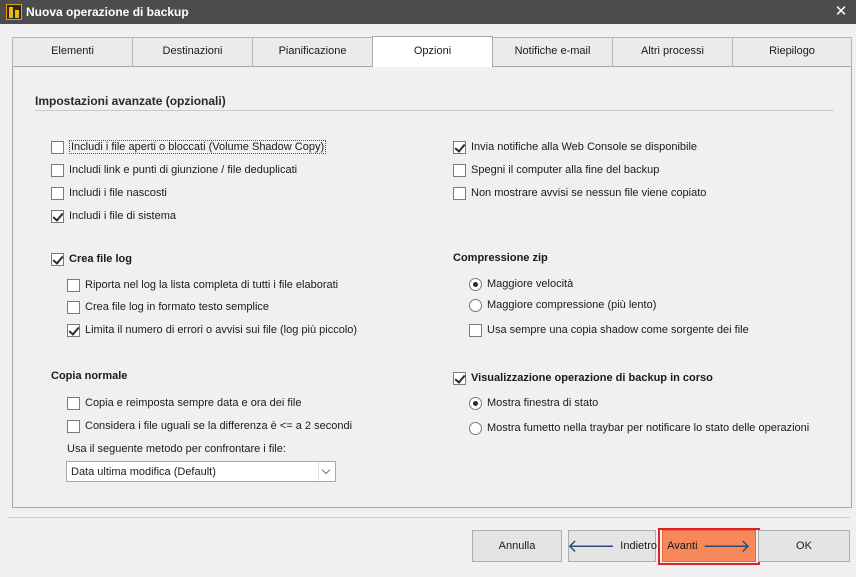 The height and width of the screenshot is (577, 856). What do you see at coordinates (122, 216) in the screenshot?
I see `option-label: Includi i file di sistema` at bounding box center [122, 216].